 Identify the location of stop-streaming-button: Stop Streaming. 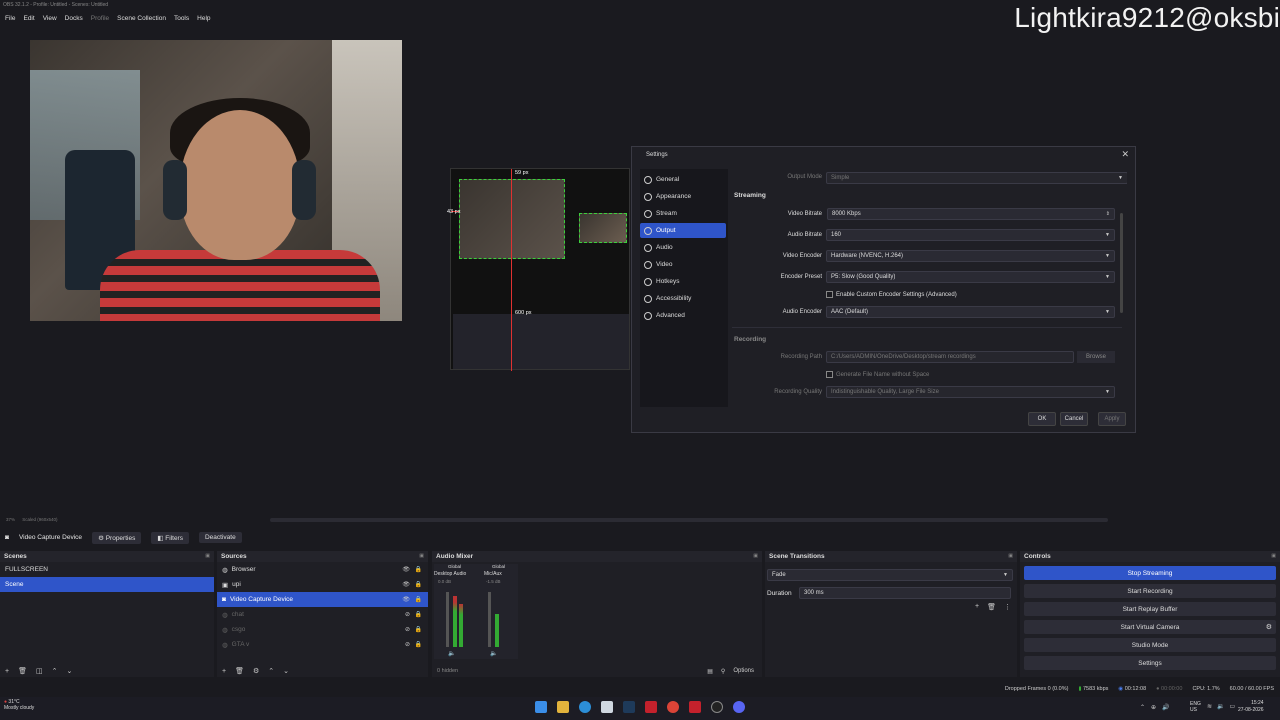
(1150, 573).